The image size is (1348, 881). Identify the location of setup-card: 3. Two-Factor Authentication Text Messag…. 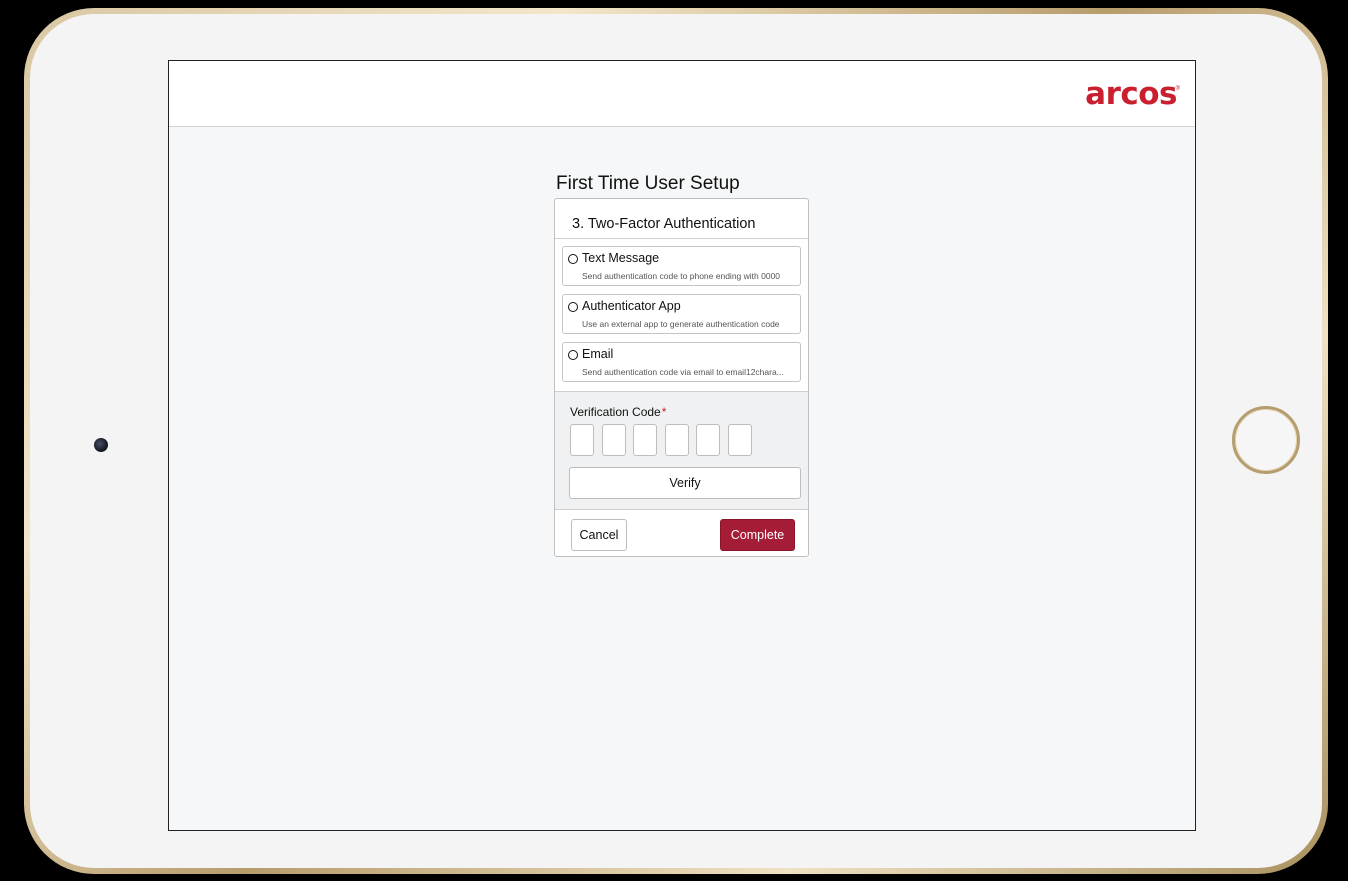
(681, 377).